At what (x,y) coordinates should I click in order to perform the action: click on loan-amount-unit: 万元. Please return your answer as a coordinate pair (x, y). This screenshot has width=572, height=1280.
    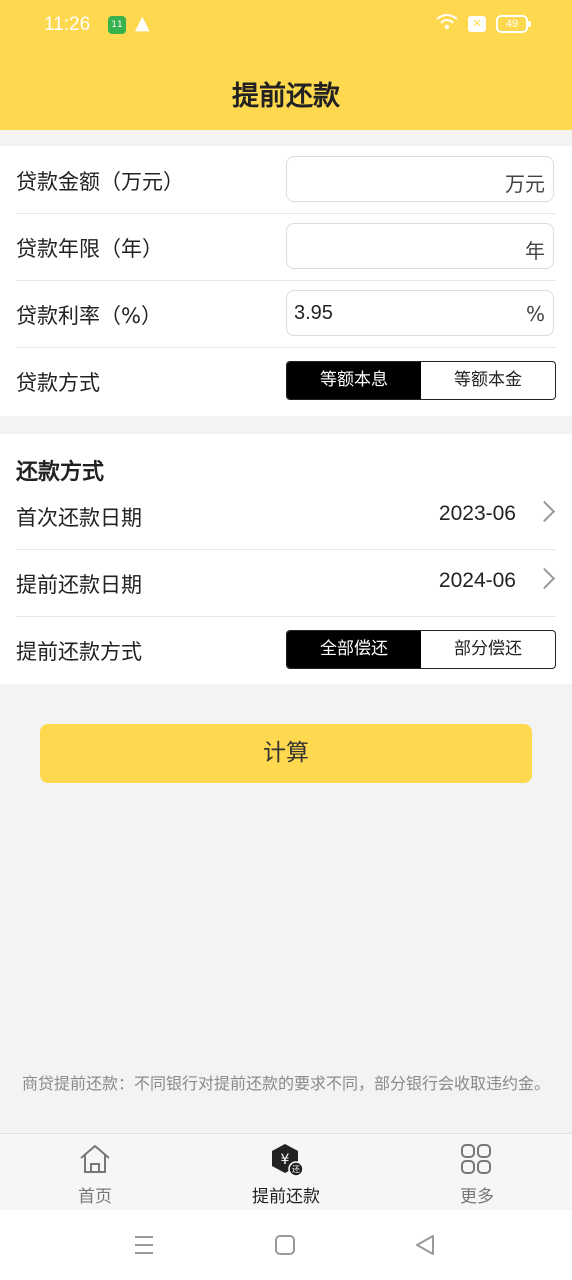
    Looking at the image, I should click on (525, 184).